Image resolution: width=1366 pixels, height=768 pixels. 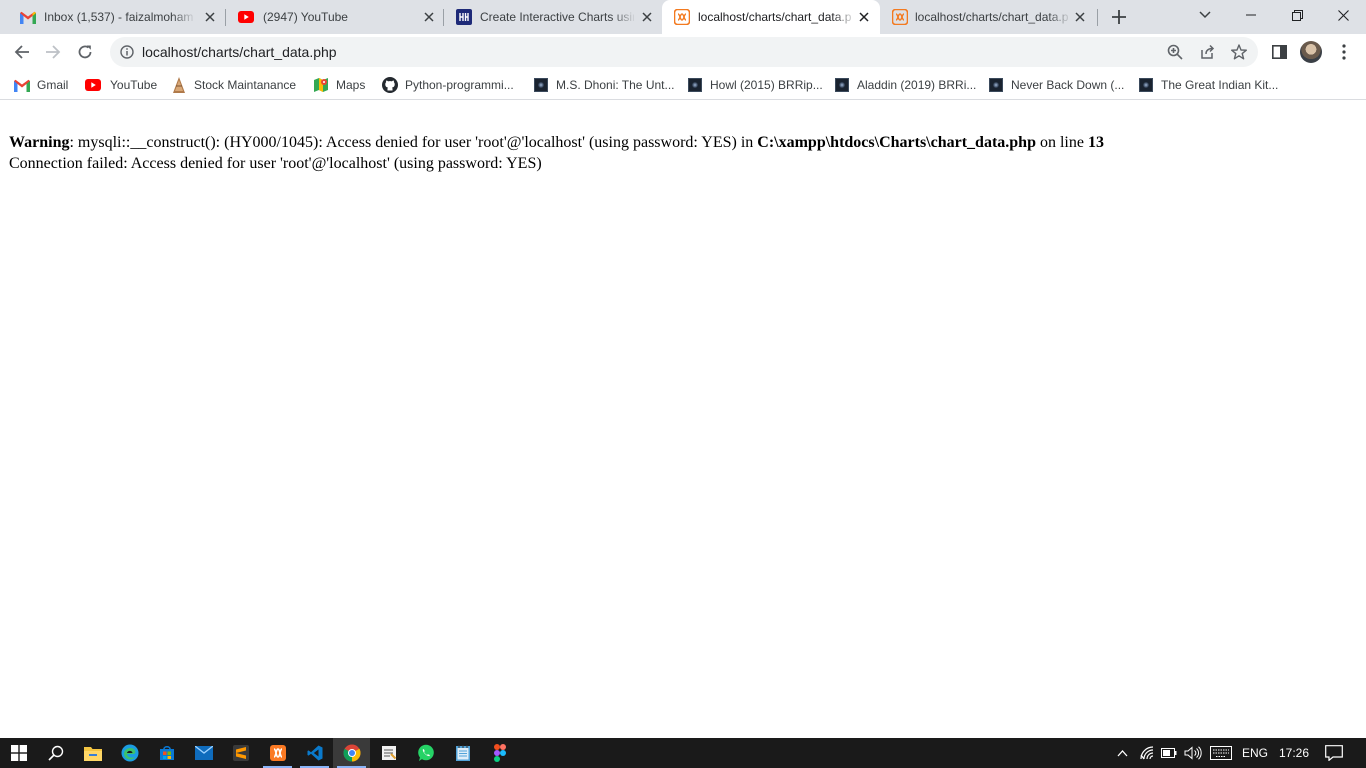 I want to click on url-text: localhost/charts/chart_data.php, so click(x=239, y=52).